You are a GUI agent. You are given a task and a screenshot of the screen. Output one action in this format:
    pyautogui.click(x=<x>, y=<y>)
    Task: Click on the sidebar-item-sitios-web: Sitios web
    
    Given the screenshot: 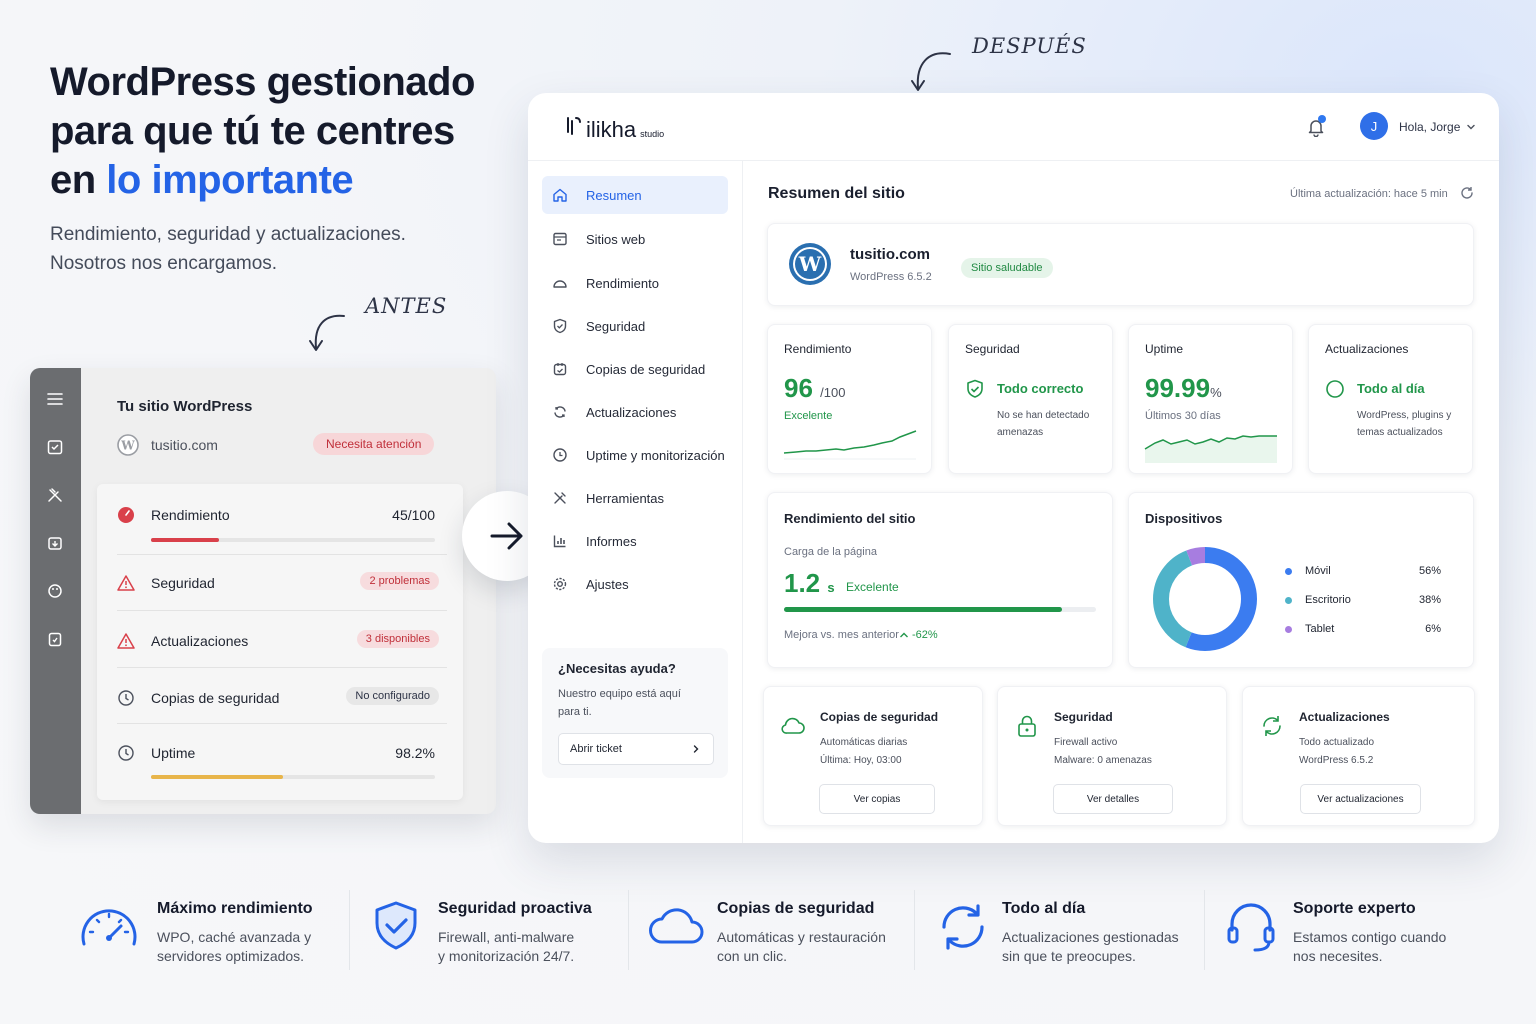 What is the action you would take?
    pyautogui.click(x=635, y=239)
    